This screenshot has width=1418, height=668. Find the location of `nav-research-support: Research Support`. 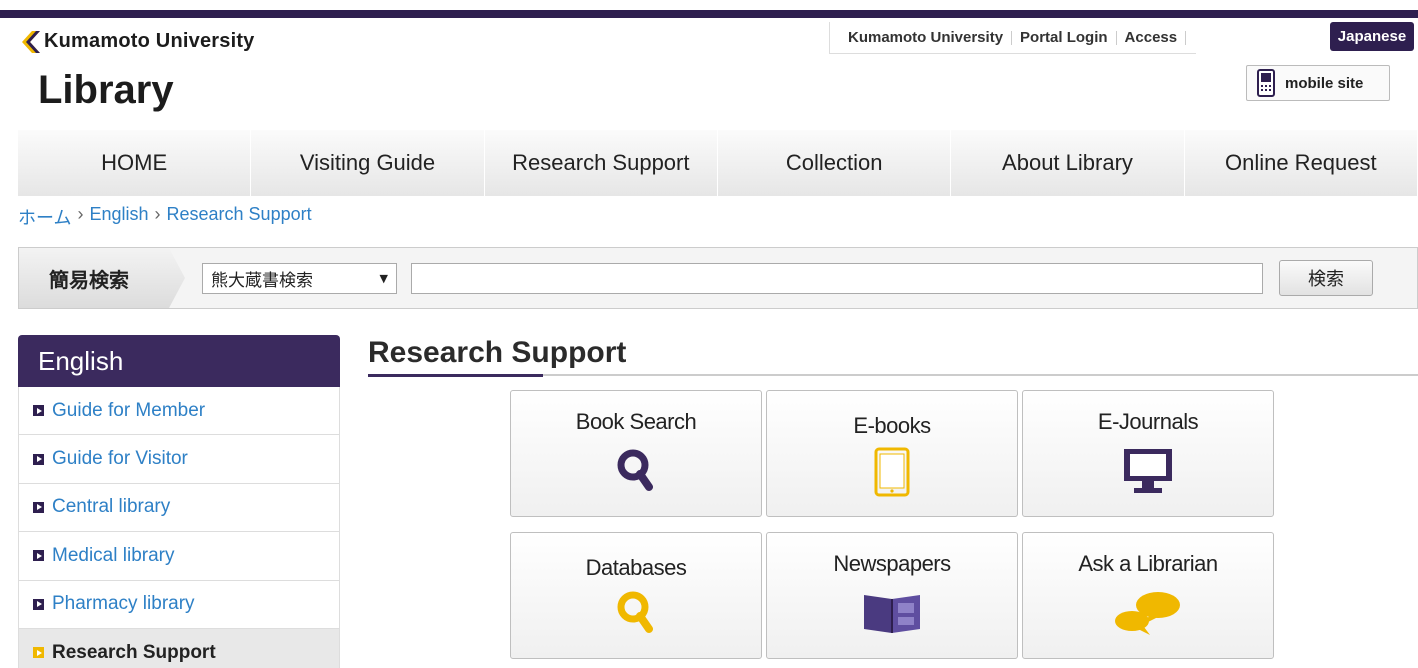

nav-research-support: Research Support is located at coordinates (601, 163).